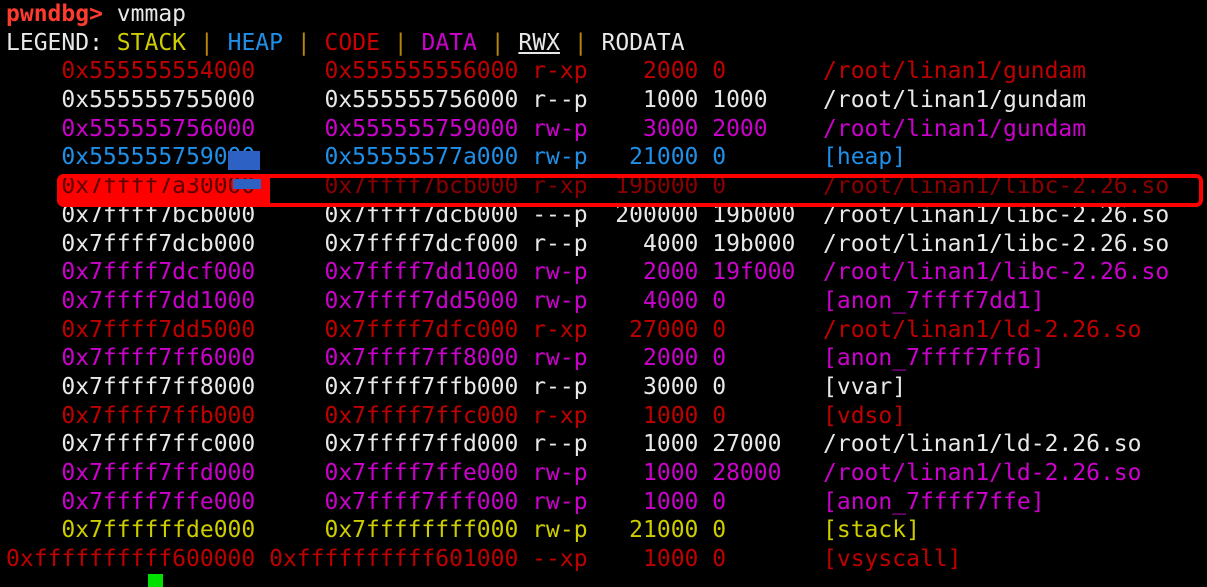  I want to click on pwndbg-prompt: pwndbg>, so click(54, 14).